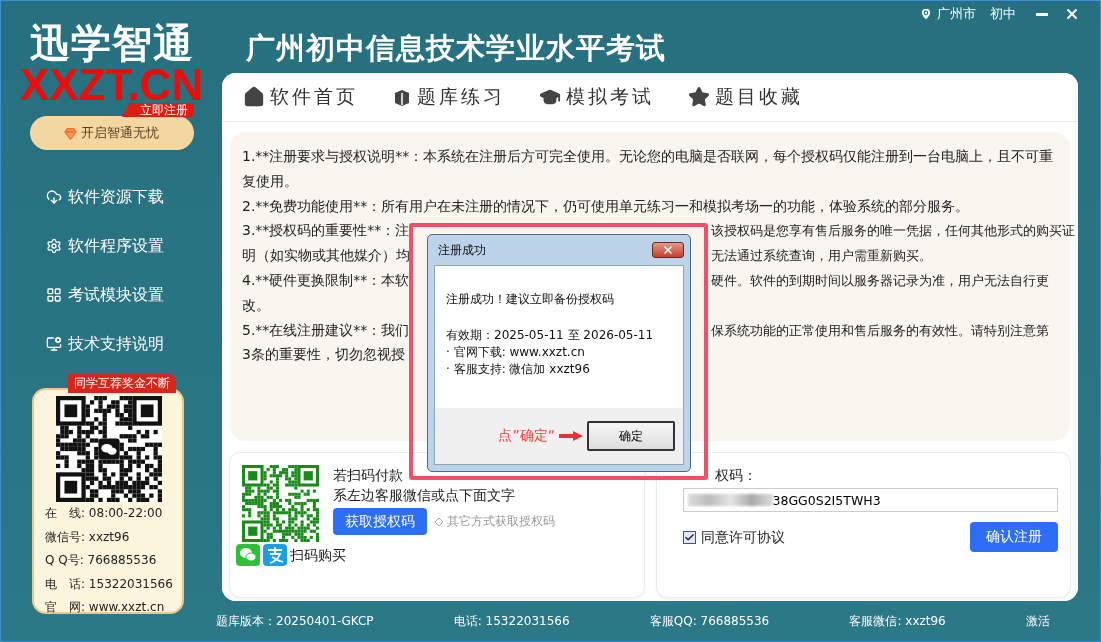 The width and height of the screenshot is (1101, 642). Describe the element at coordinates (518, 369) in the screenshot. I see `dialog-info: · 客服支持: 微信加 xxzt96` at that location.